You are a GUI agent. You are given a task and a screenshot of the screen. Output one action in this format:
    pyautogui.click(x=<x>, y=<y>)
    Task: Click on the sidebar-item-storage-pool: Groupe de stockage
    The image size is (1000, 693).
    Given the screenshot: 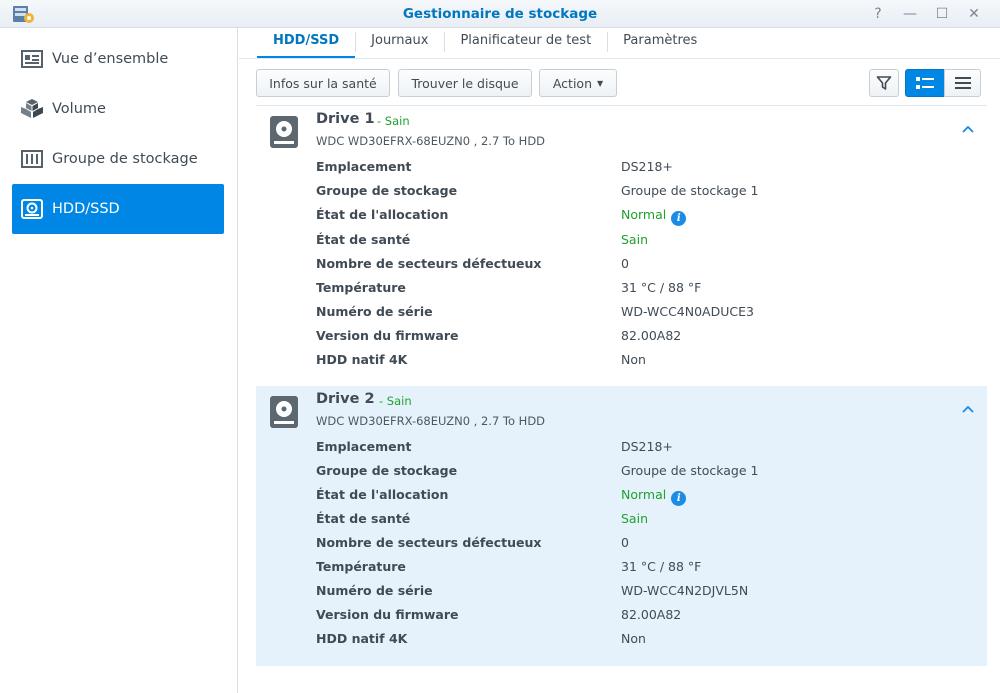 What is the action you would take?
    pyautogui.click(x=118, y=159)
    